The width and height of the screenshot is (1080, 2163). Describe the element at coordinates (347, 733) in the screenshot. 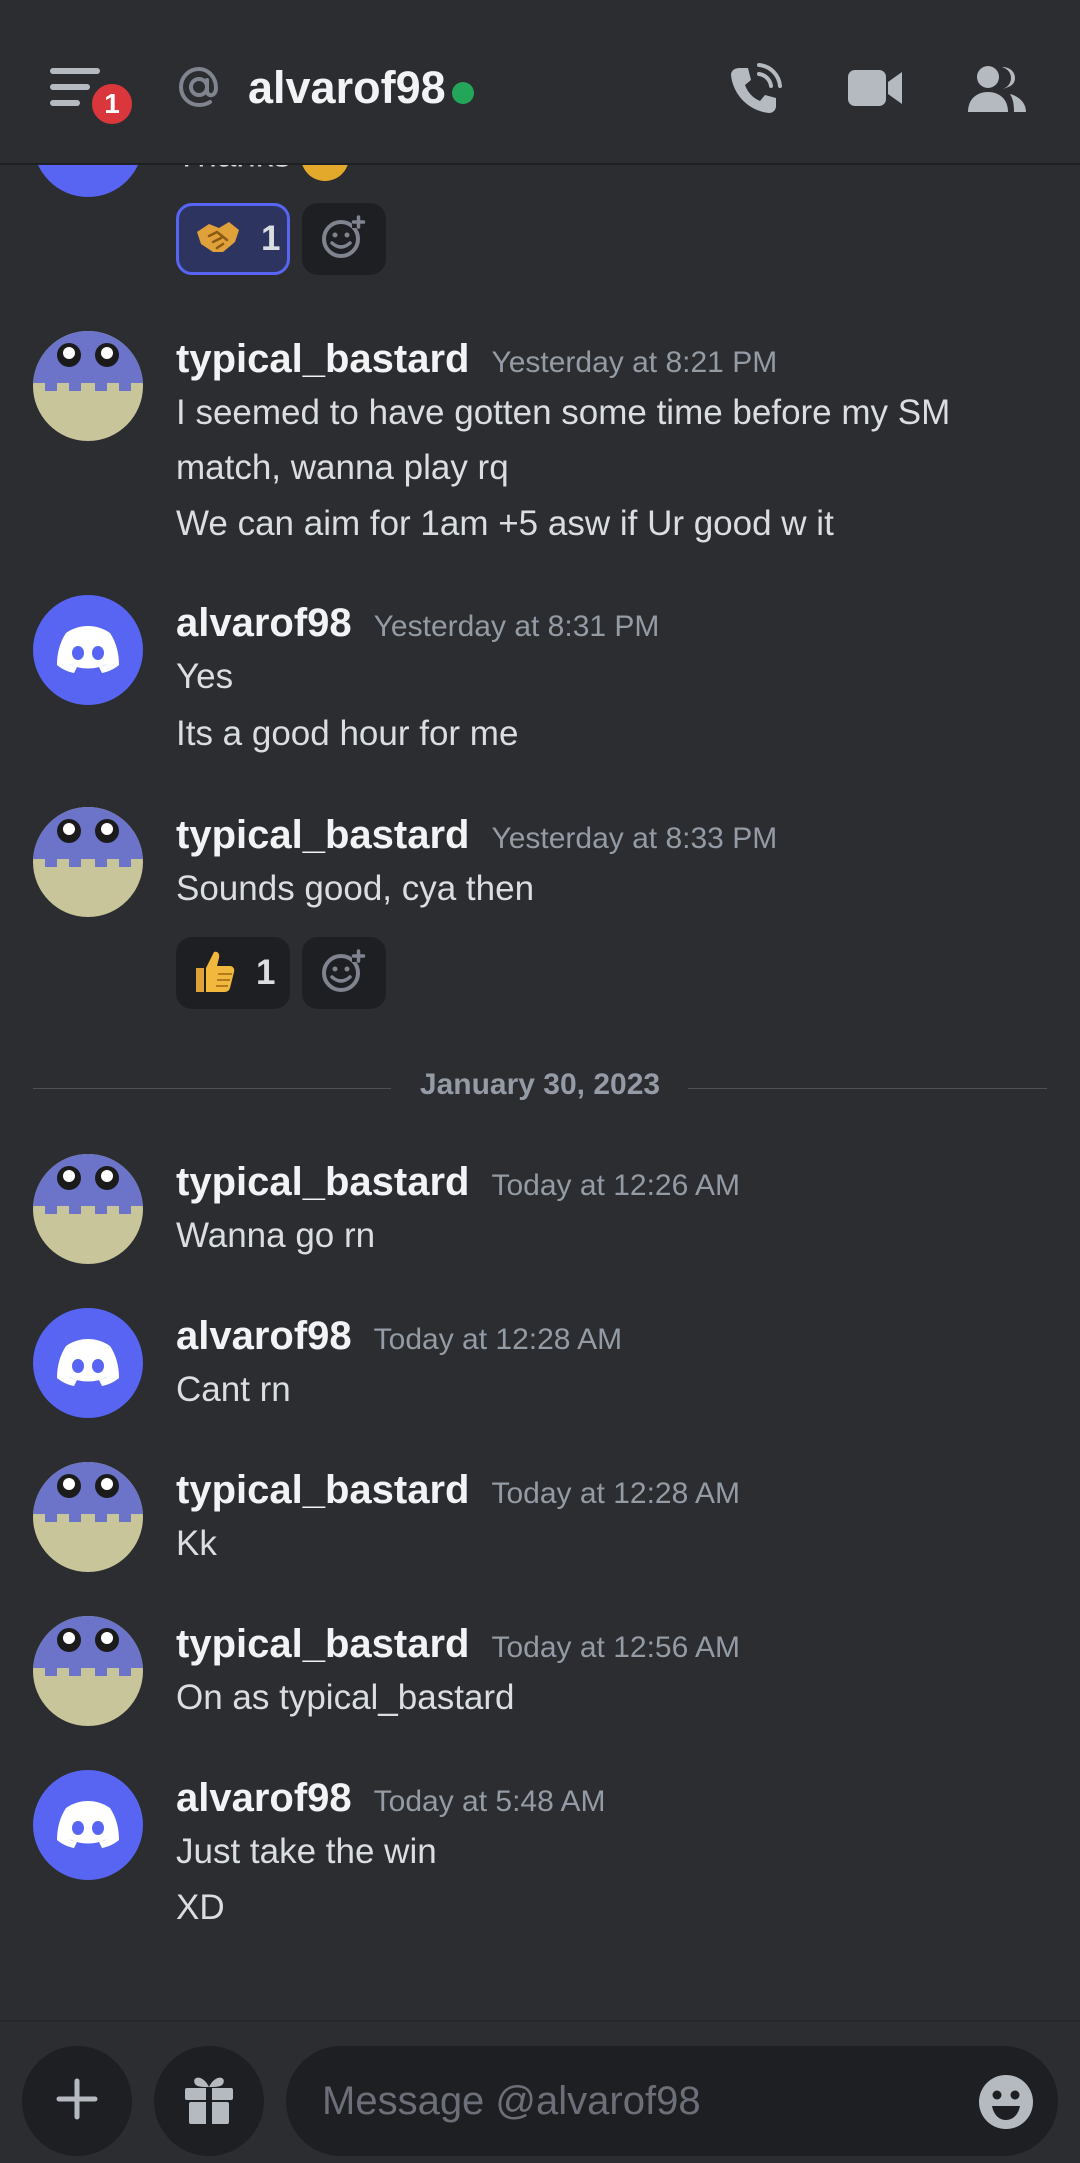

I see `message-line: Its a good hour for me` at that location.